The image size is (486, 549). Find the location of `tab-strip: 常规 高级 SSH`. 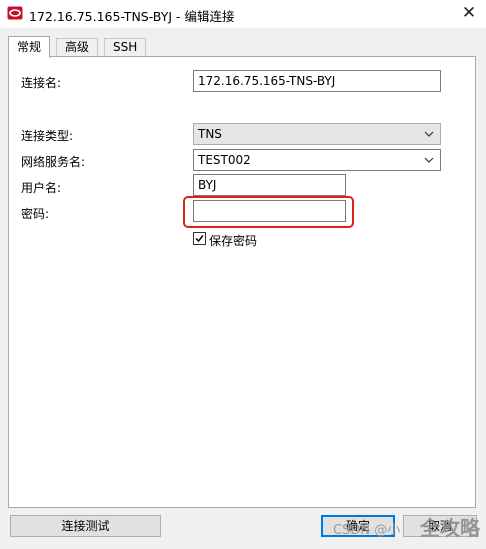

tab-strip: 常规 高级 SSH is located at coordinates (243, 43).